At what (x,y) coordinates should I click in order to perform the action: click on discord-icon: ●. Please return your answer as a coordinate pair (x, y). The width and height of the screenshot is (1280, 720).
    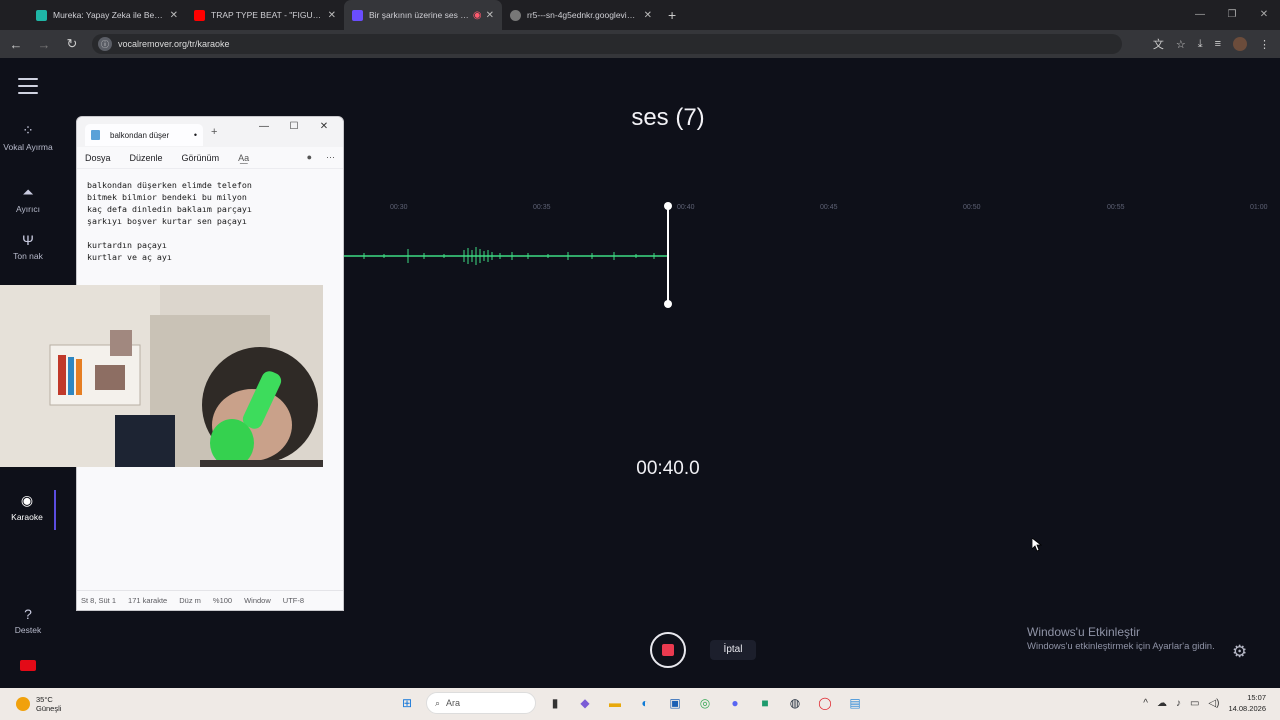
    Looking at the image, I should click on (735, 703).